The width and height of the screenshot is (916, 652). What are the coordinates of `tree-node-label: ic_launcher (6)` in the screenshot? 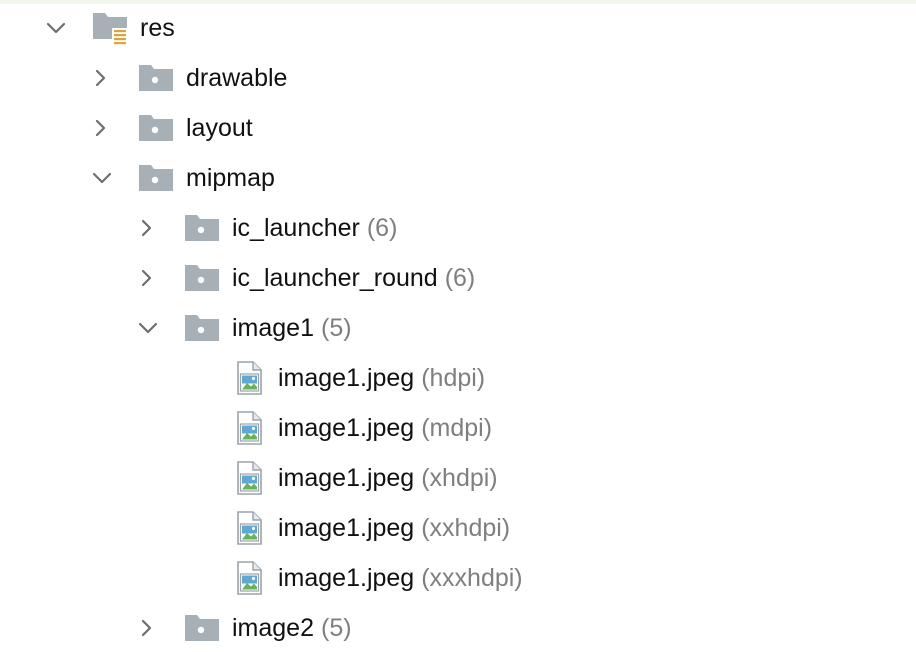 It's located at (315, 228).